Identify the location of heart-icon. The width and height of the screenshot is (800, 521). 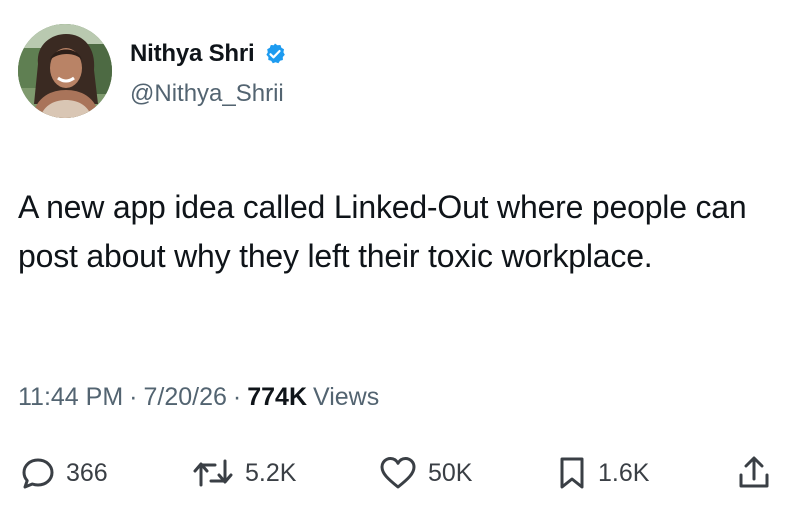
(398, 473).